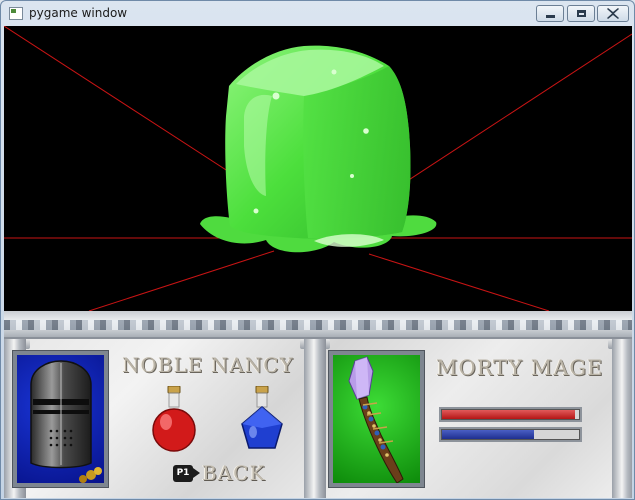 The width and height of the screenshot is (635, 500). I want to click on maximize-button, so click(581, 13).